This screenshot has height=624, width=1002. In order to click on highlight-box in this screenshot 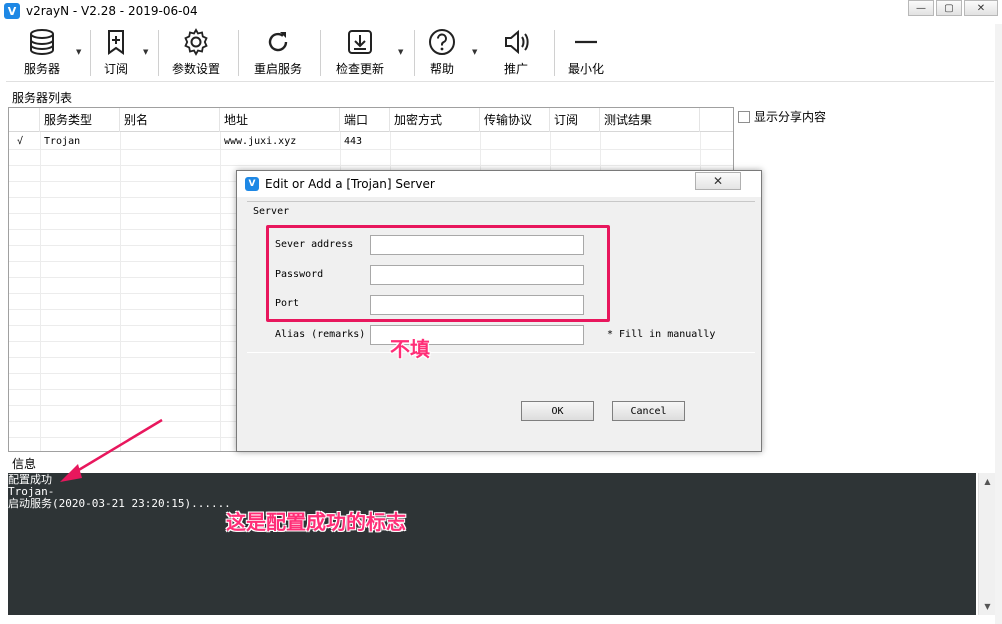, I will do `click(438, 273)`.